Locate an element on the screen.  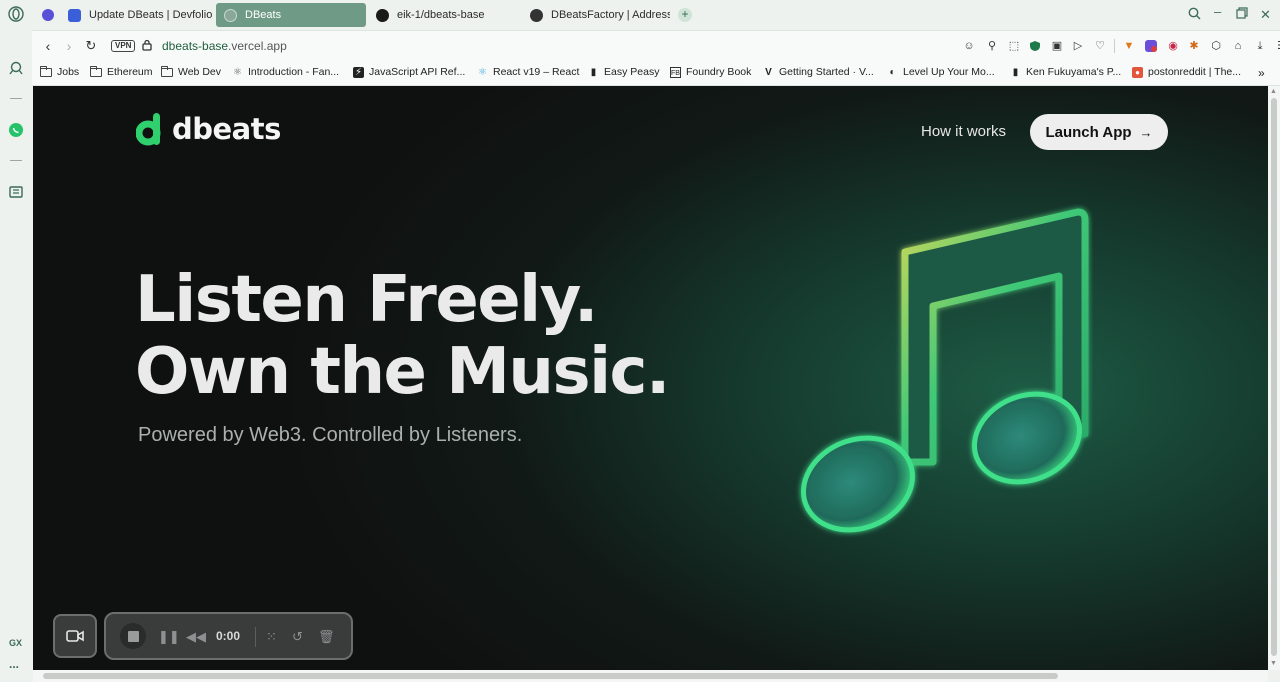
bookmark-jobs: Jobs is located at coordinates (60, 71).